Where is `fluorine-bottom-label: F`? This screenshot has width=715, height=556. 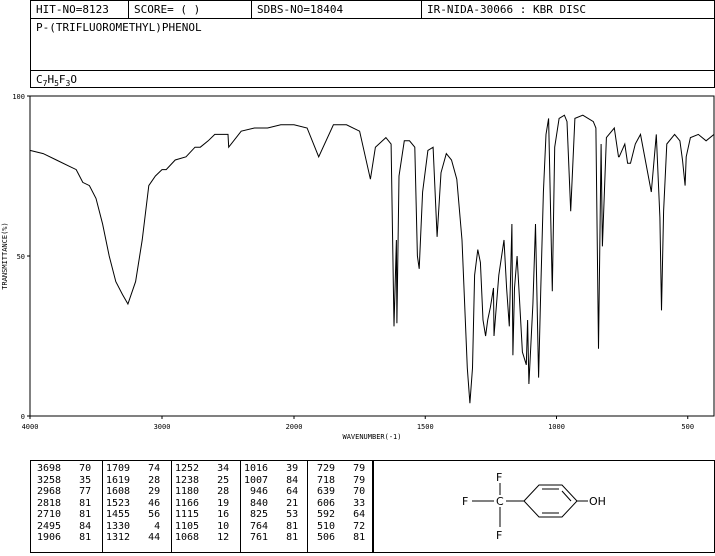 fluorine-bottom-label: F is located at coordinates (499, 535).